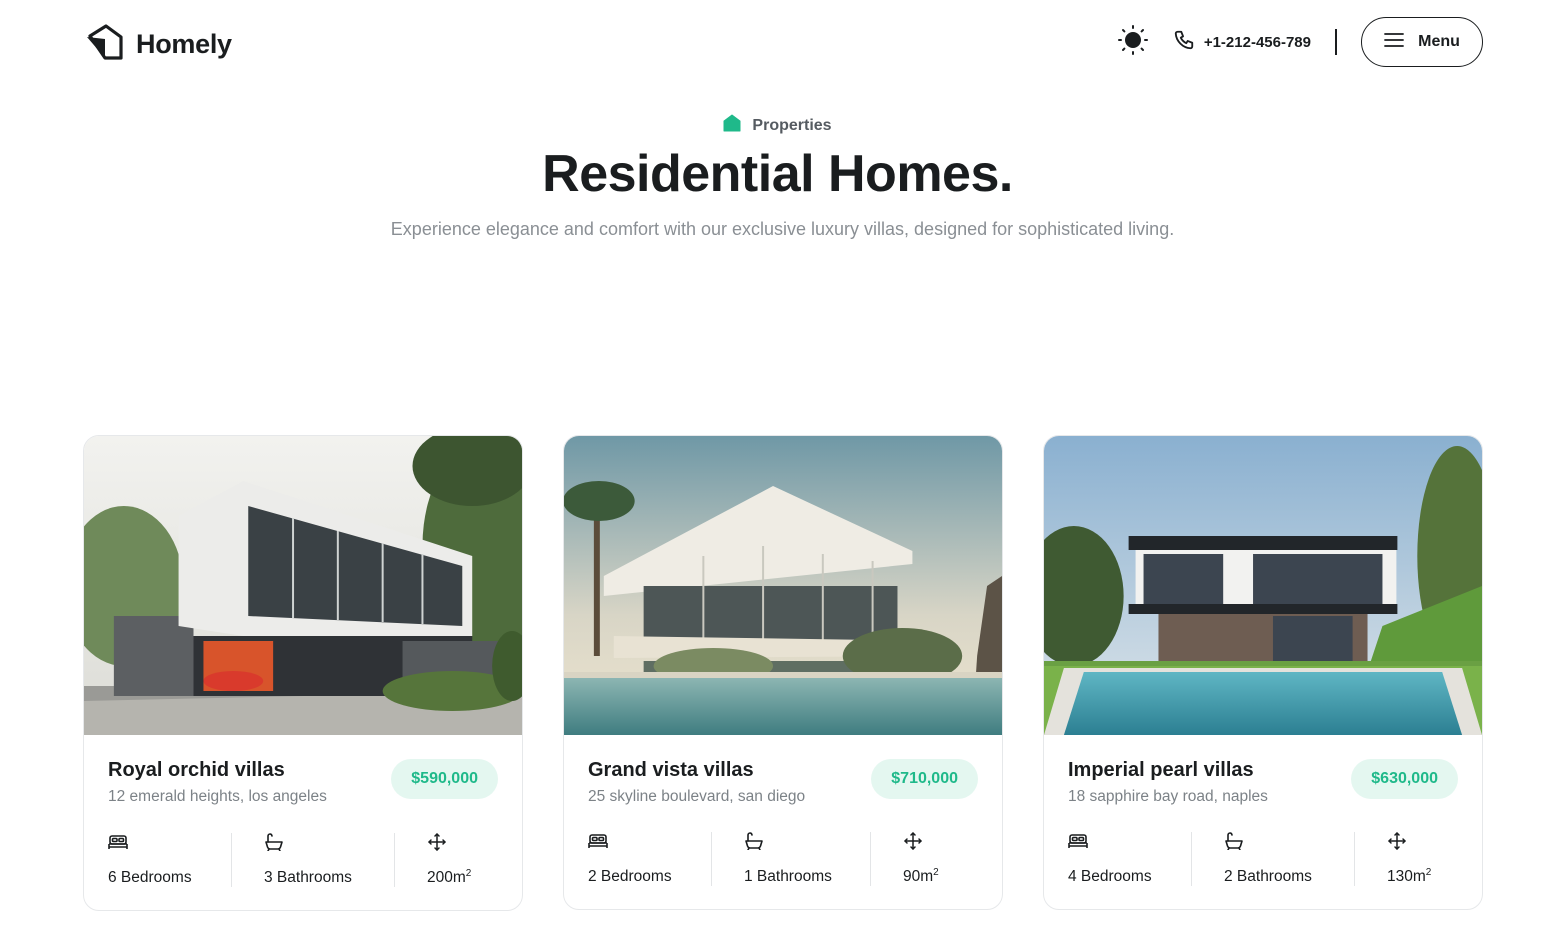 This screenshot has height=940, width=1555. I want to click on bedrooms-label: 4 Bedrooms, so click(1110, 876).